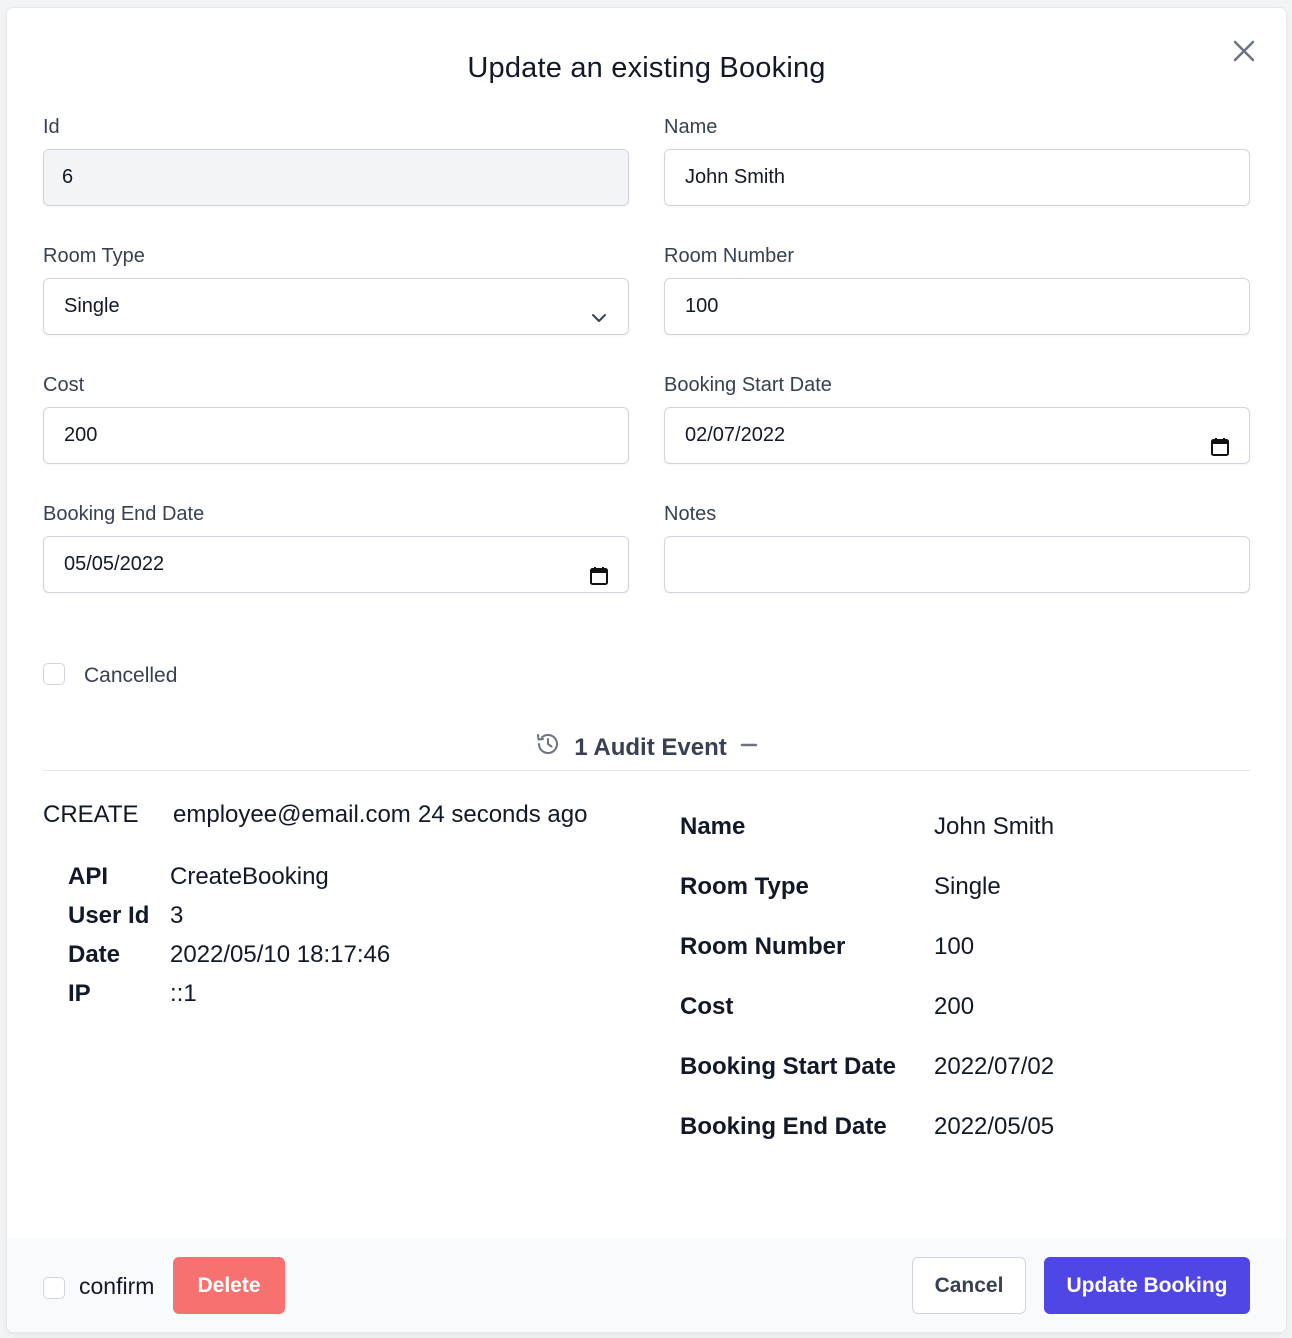  What do you see at coordinates (177, 915) in the screenshot?
I see `audit-detail-value: 3` at bounding box center [177, 915].